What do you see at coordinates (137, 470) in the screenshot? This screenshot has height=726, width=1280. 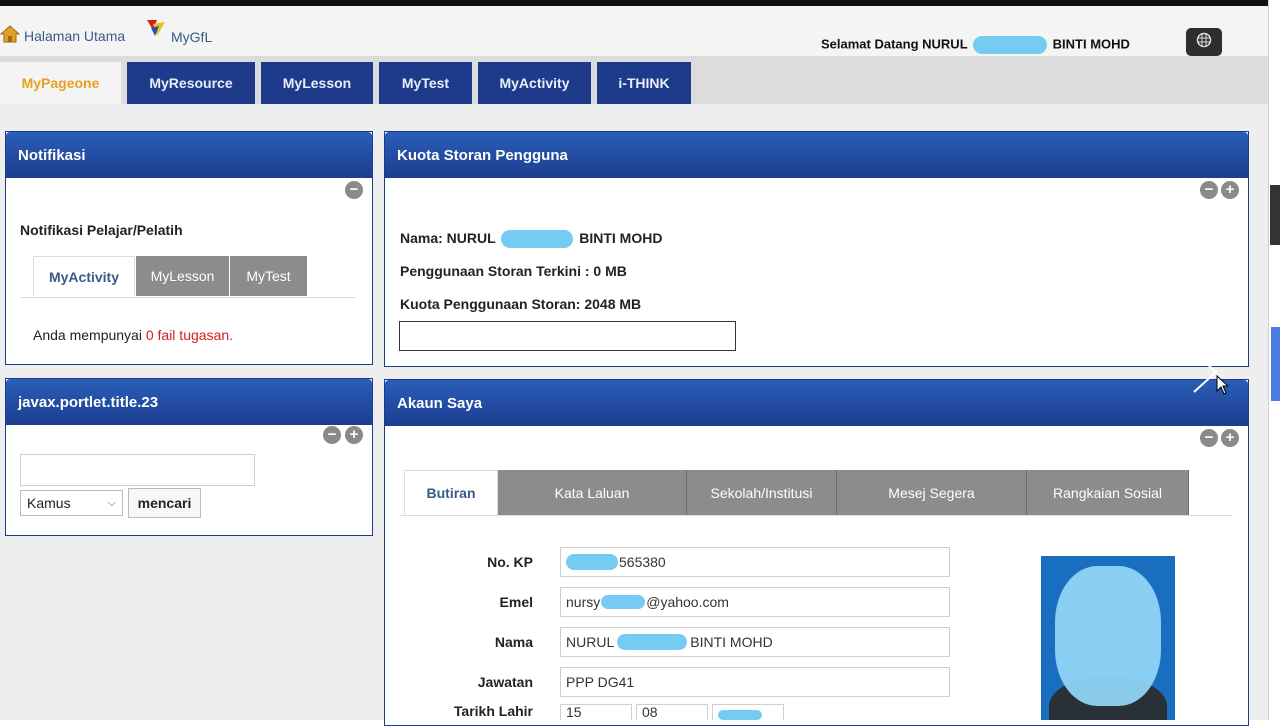 I see `kamus-search-input` at bounding box center [137, 470].